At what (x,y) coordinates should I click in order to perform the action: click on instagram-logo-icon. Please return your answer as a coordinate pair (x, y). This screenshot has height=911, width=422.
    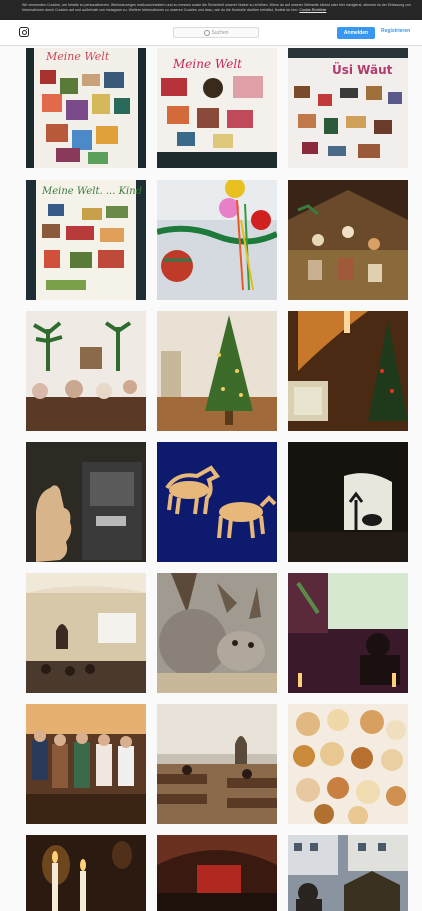
    Looking at the image, I should click on (24, 32).